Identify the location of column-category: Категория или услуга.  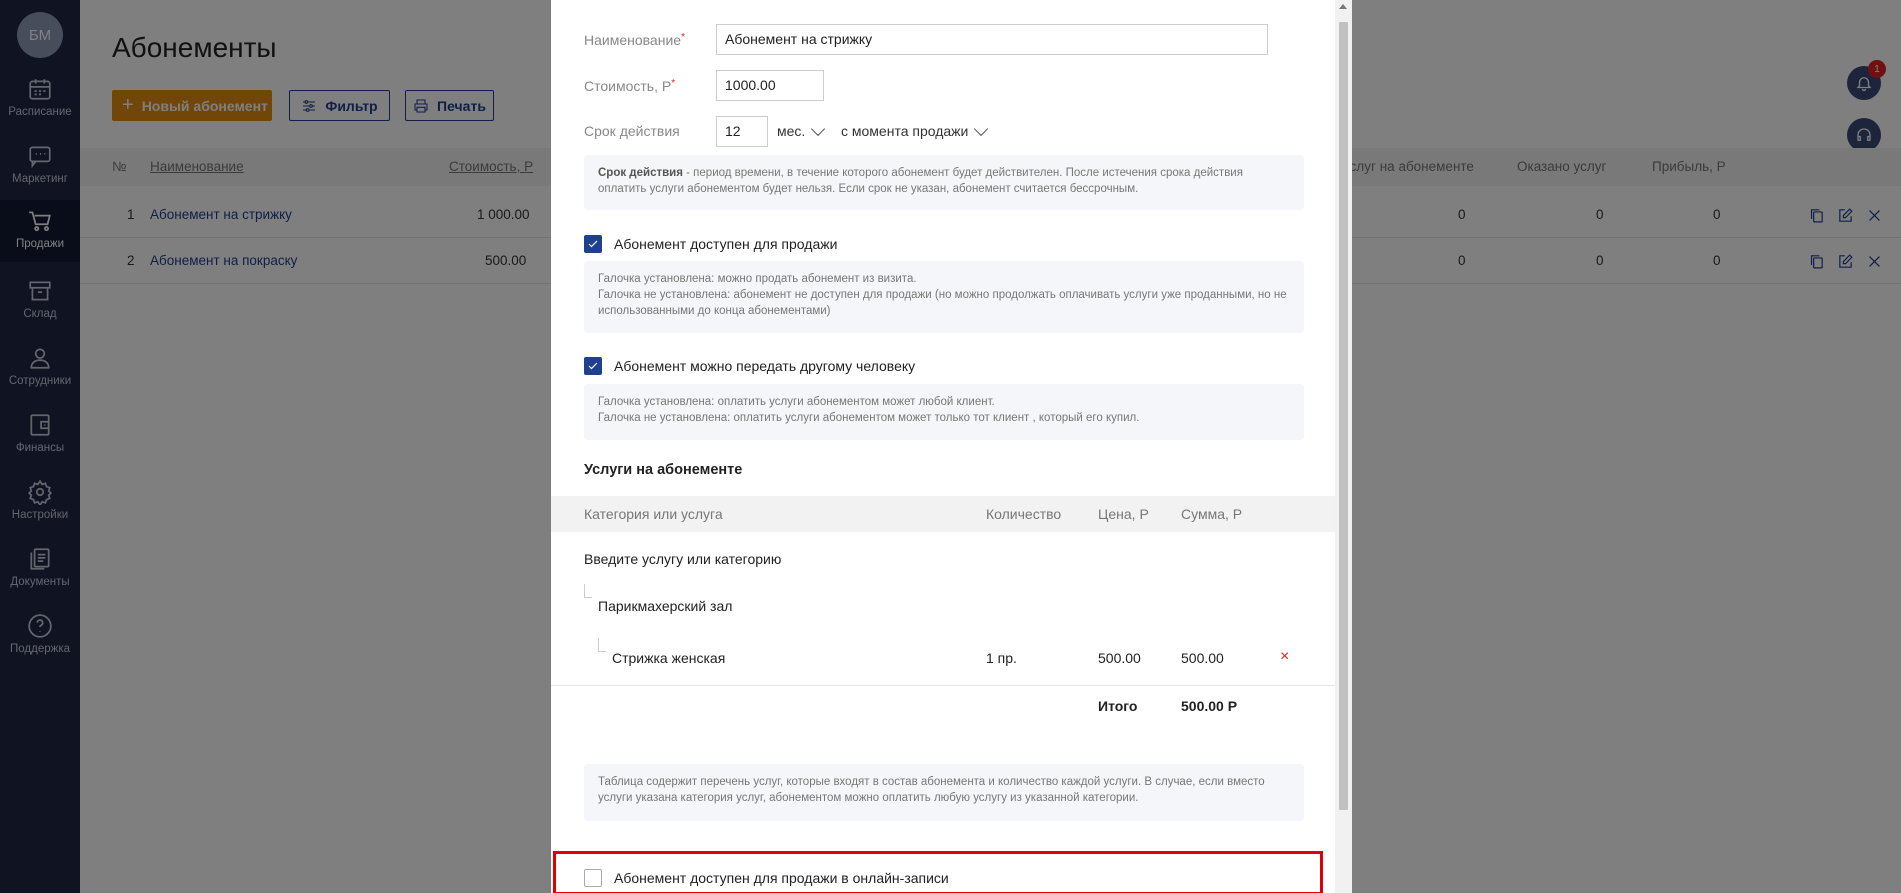
(653, 514).